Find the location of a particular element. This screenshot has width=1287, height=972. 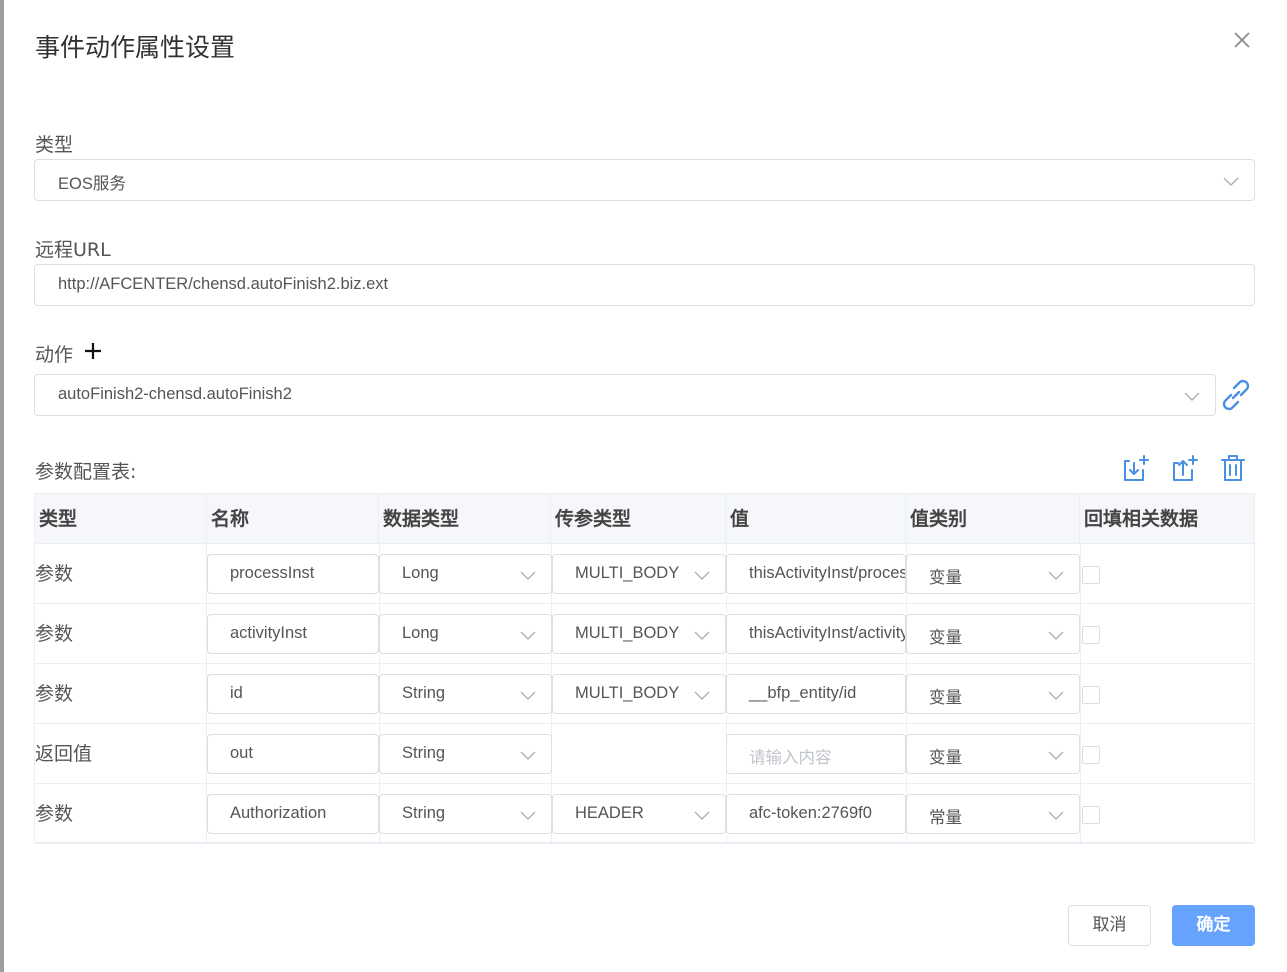

param-name-input: processInst is located at coordinates (293, 574).